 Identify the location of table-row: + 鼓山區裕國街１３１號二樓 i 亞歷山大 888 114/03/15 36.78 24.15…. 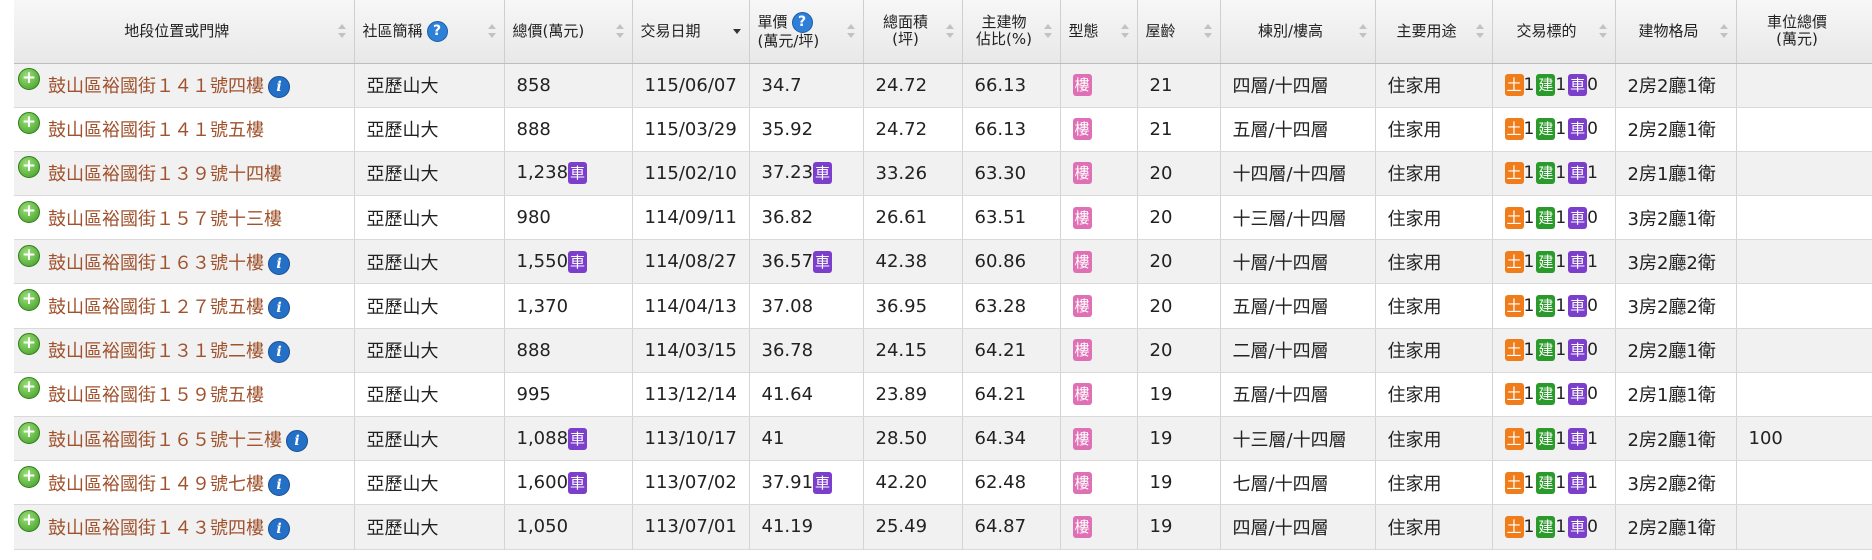
(943, 350).